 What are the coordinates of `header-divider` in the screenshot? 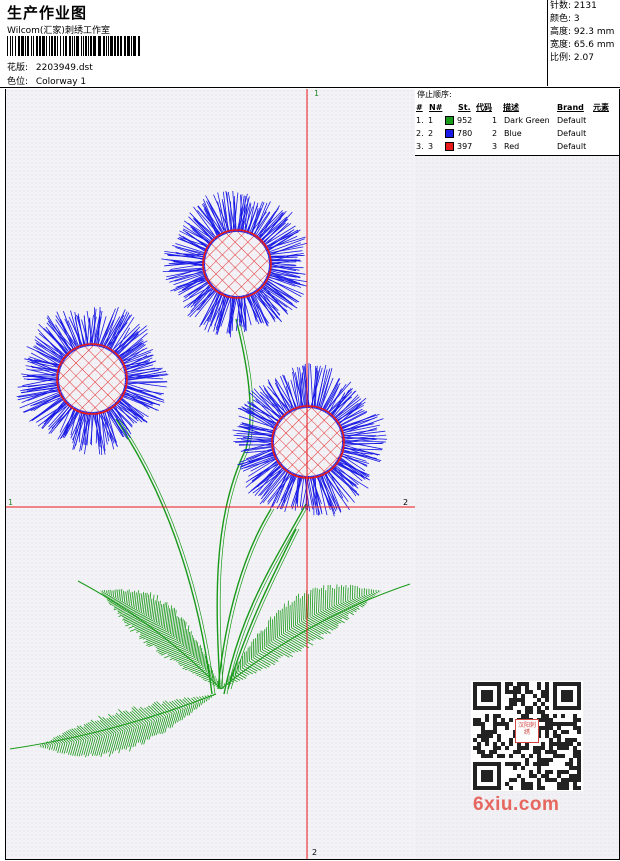 It's located at (310, 87).